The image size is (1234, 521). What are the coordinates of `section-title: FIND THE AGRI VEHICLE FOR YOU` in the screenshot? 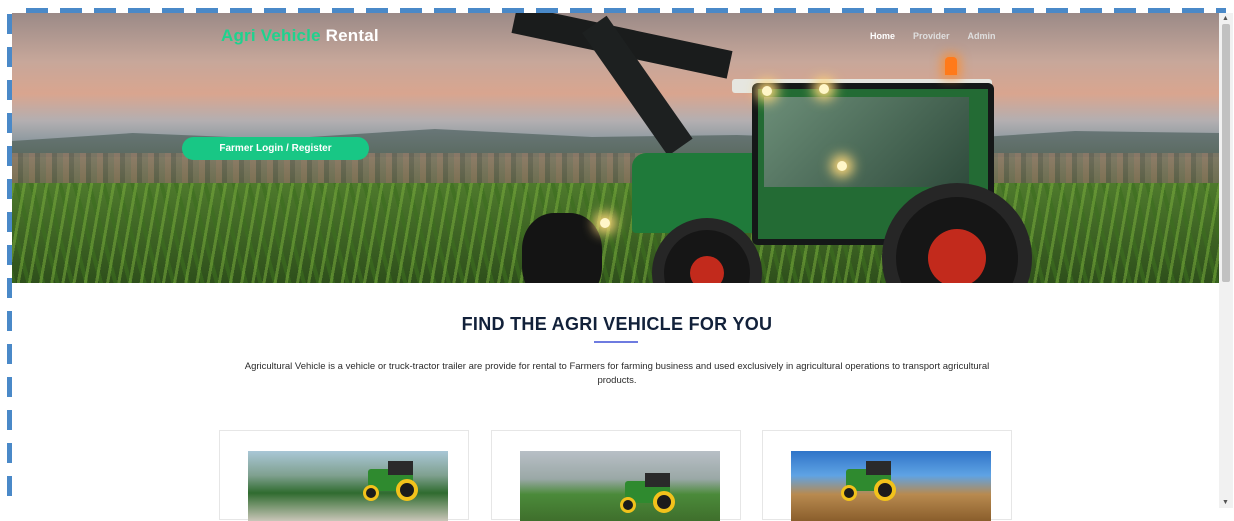 It's located at (617, 324).